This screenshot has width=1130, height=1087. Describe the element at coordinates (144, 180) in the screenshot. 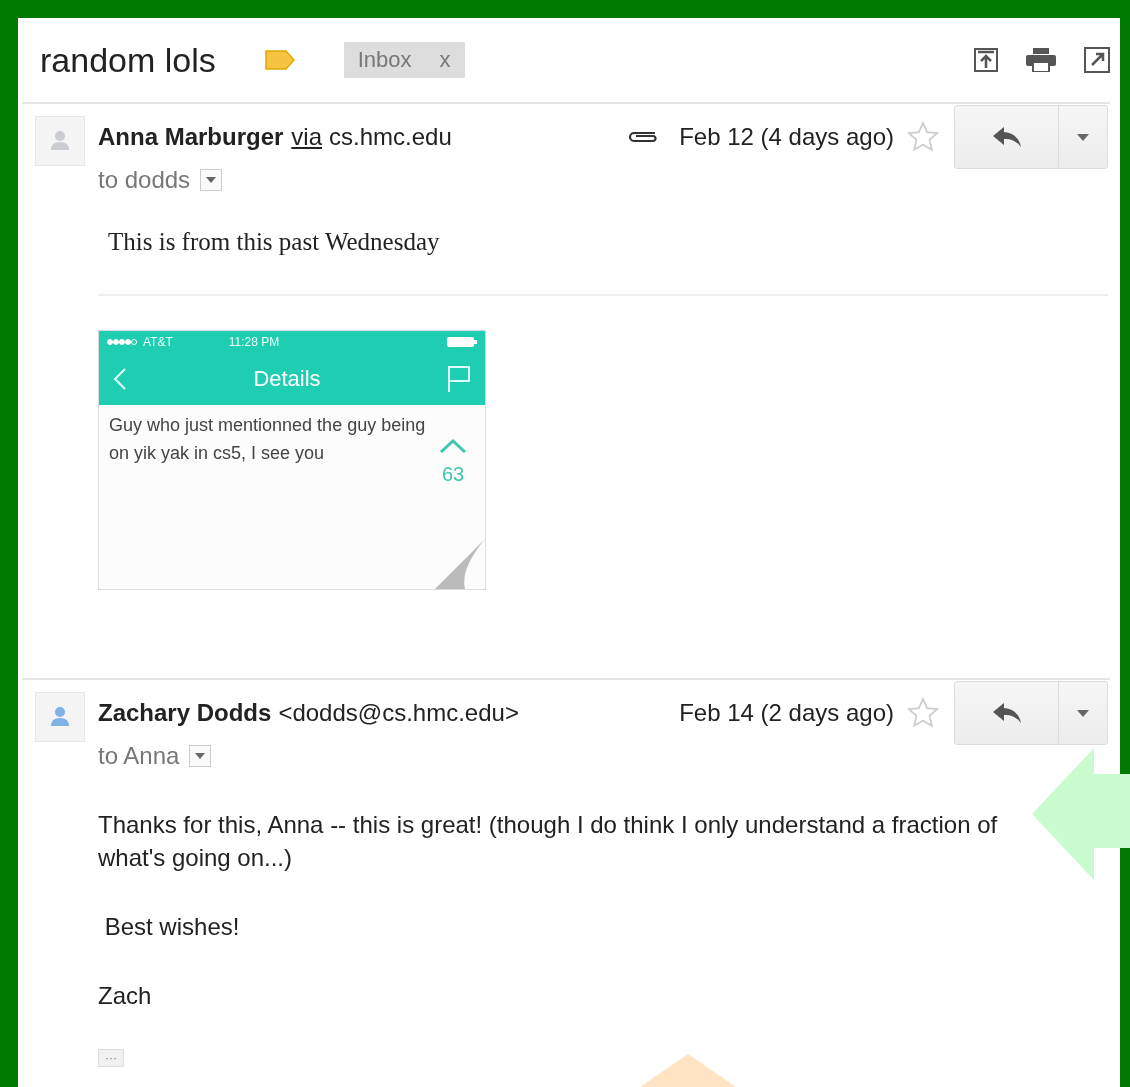

I see `recipient-text: to dodds` at that location.